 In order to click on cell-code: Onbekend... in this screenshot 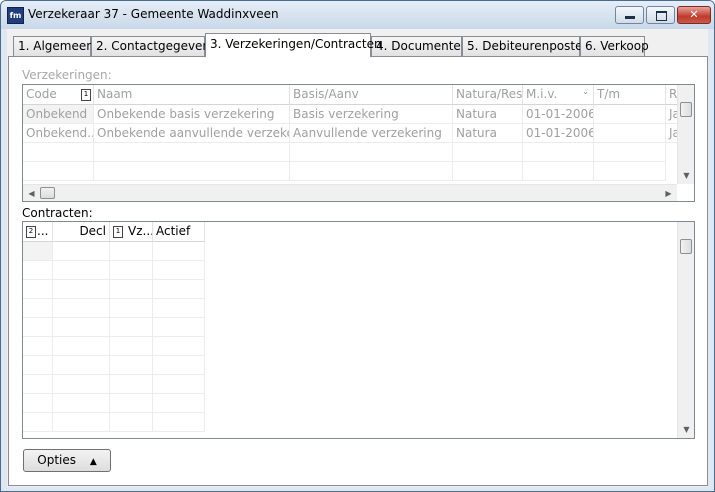, I will do `click(58, 133)`.